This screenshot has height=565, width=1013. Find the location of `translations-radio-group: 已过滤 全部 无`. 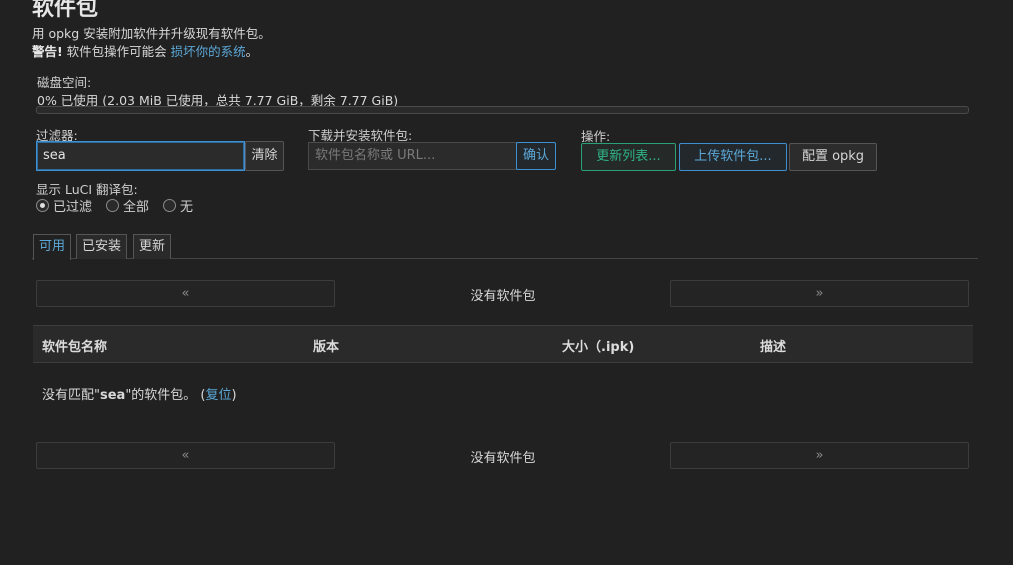

translations-radio-group: 已过滤 全部 无 is located at coordinates (114, 205).